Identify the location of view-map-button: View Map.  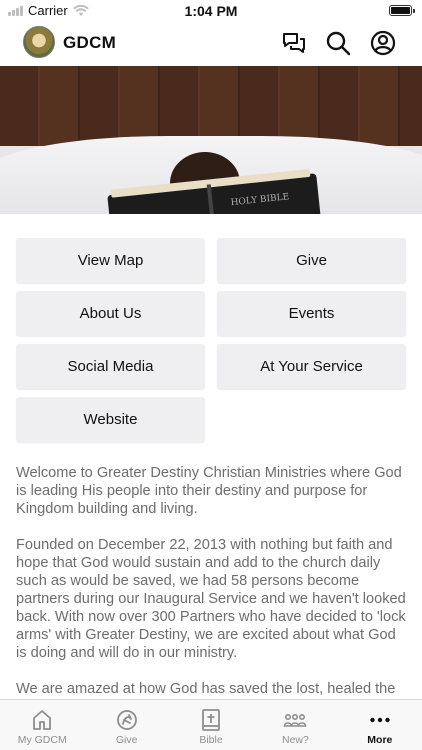
(110, 260).